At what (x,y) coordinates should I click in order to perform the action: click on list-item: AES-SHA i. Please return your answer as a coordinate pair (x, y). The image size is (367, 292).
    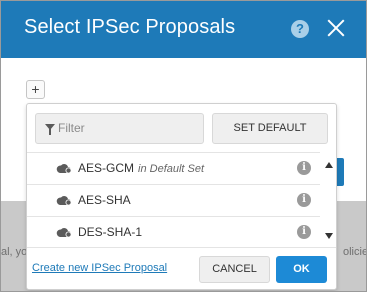
    Looking at the image, I should click on (173, 200).